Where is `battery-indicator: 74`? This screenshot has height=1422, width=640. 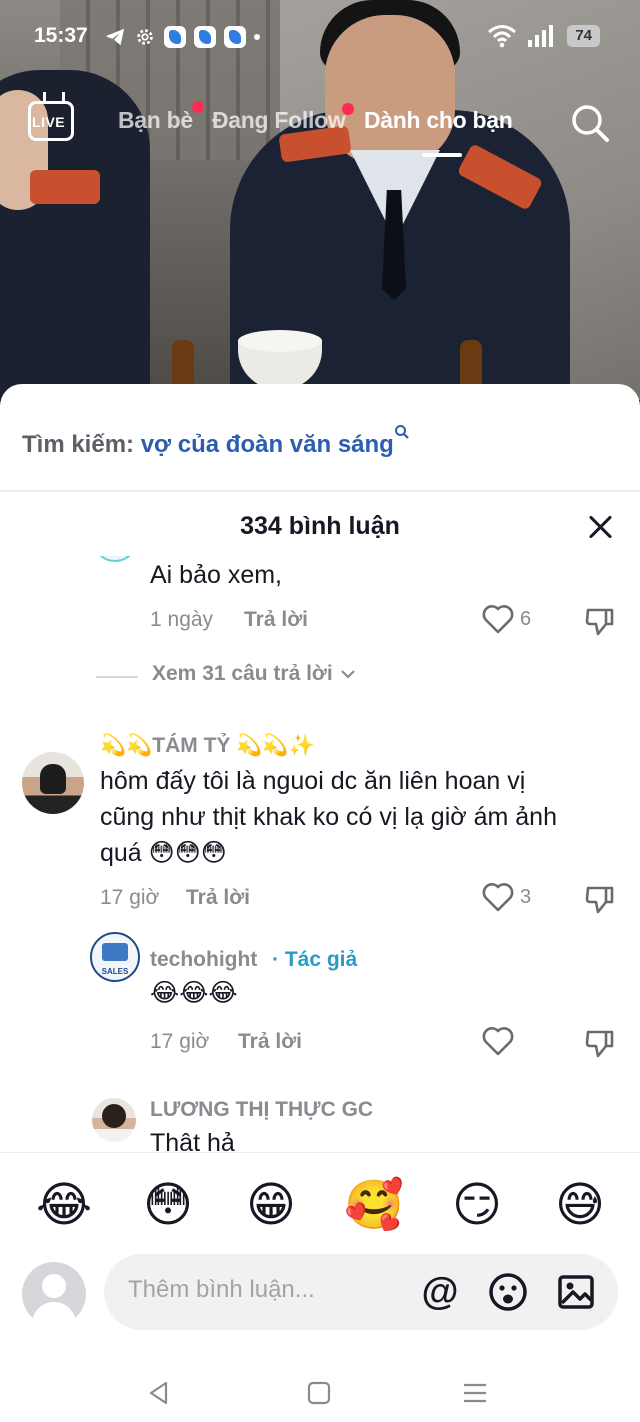 battery-indicator: 74 is located at coordinates (583, 36).